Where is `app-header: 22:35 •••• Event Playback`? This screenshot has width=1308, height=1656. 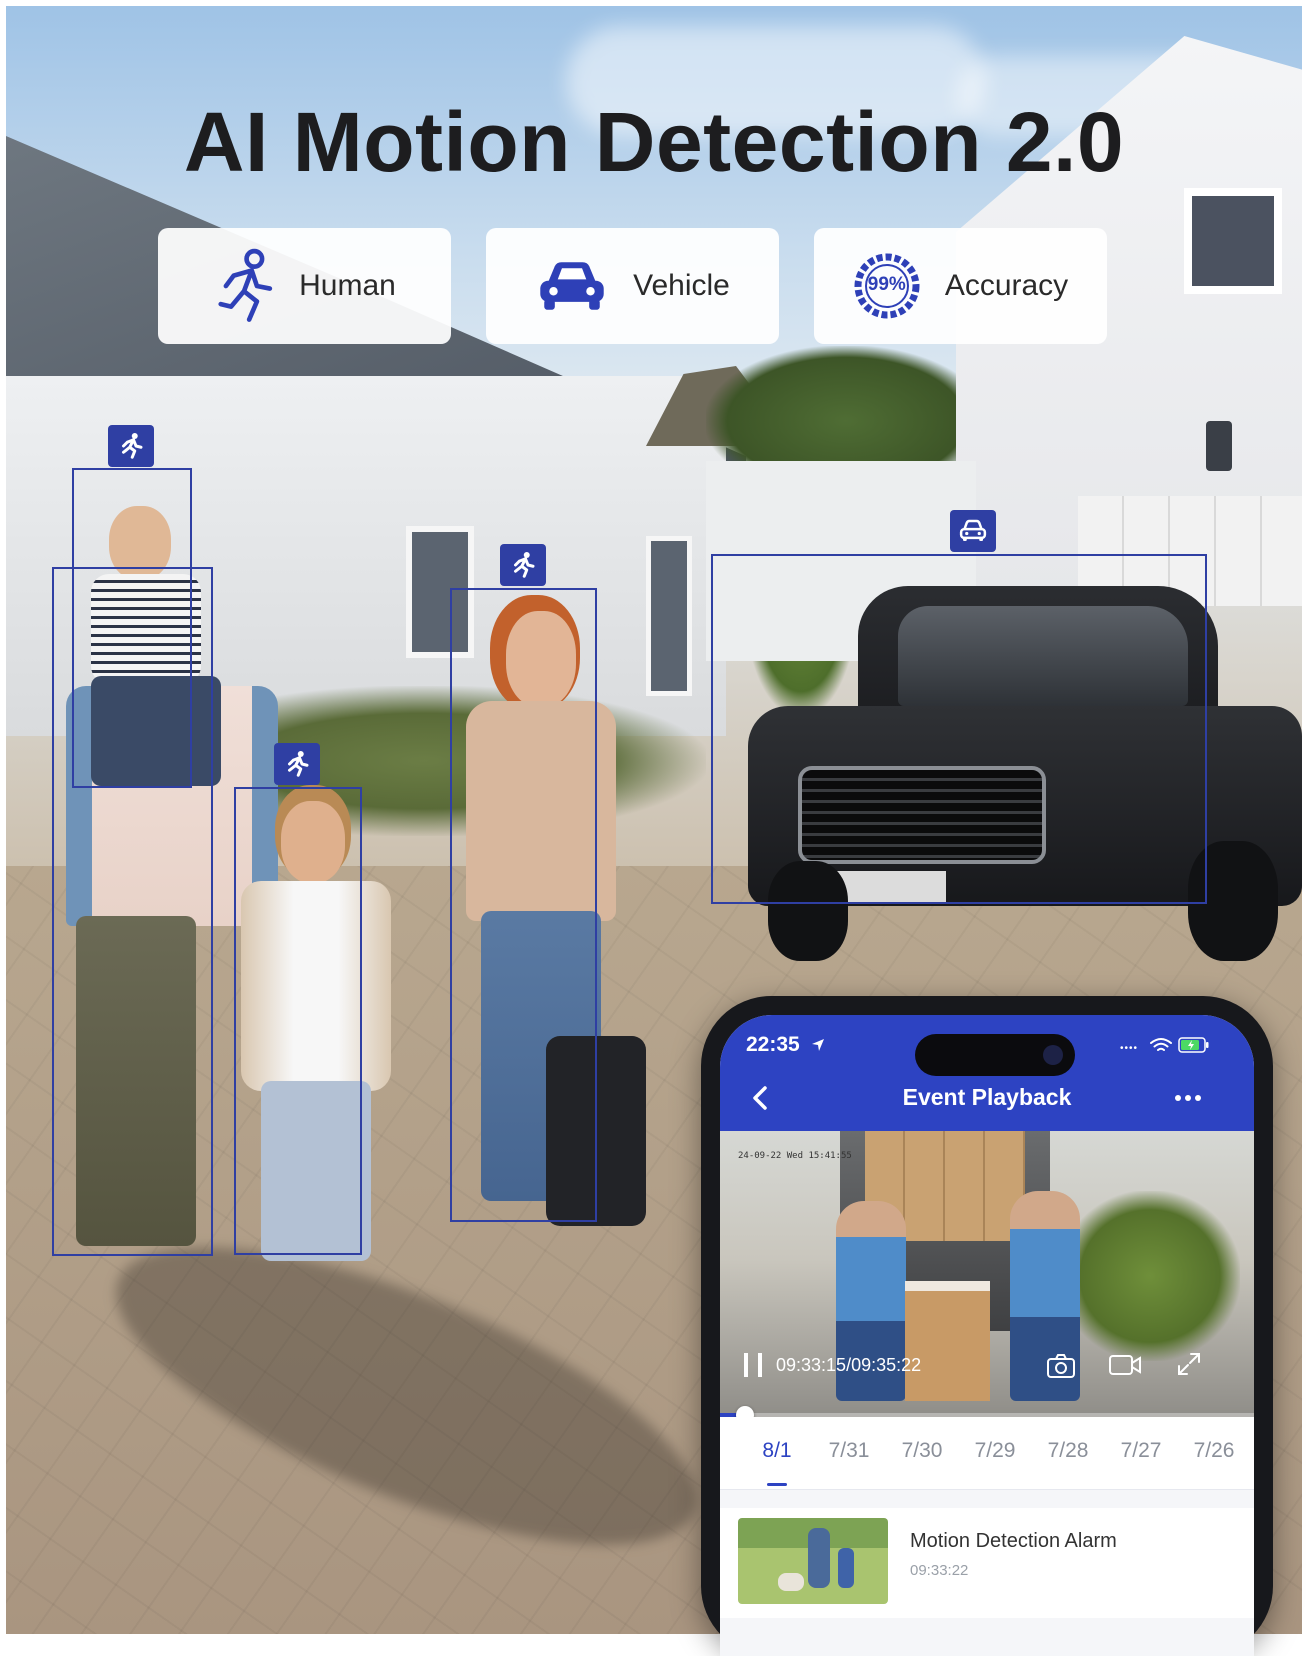
app-header: 22:35 •••• Event Playback is located at coordinates (987, 1073).